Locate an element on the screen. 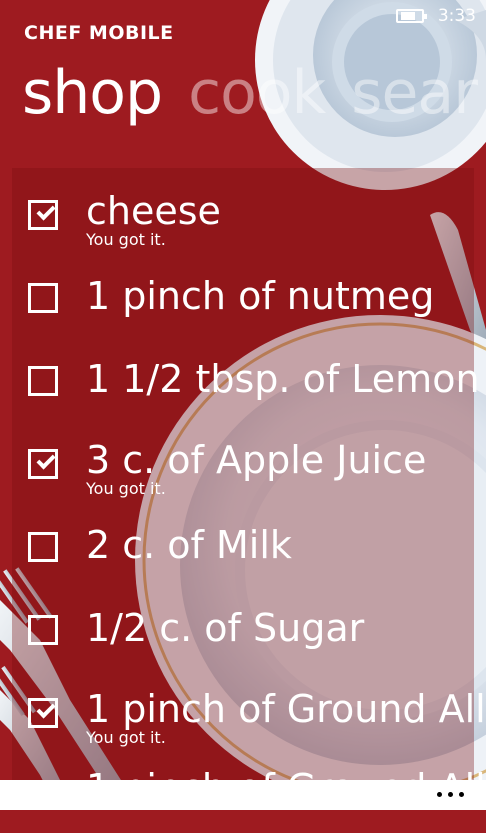 This screenshot has width=486, height=833. item-label: 2 c. of Milk is located at coordinates (189, 545).